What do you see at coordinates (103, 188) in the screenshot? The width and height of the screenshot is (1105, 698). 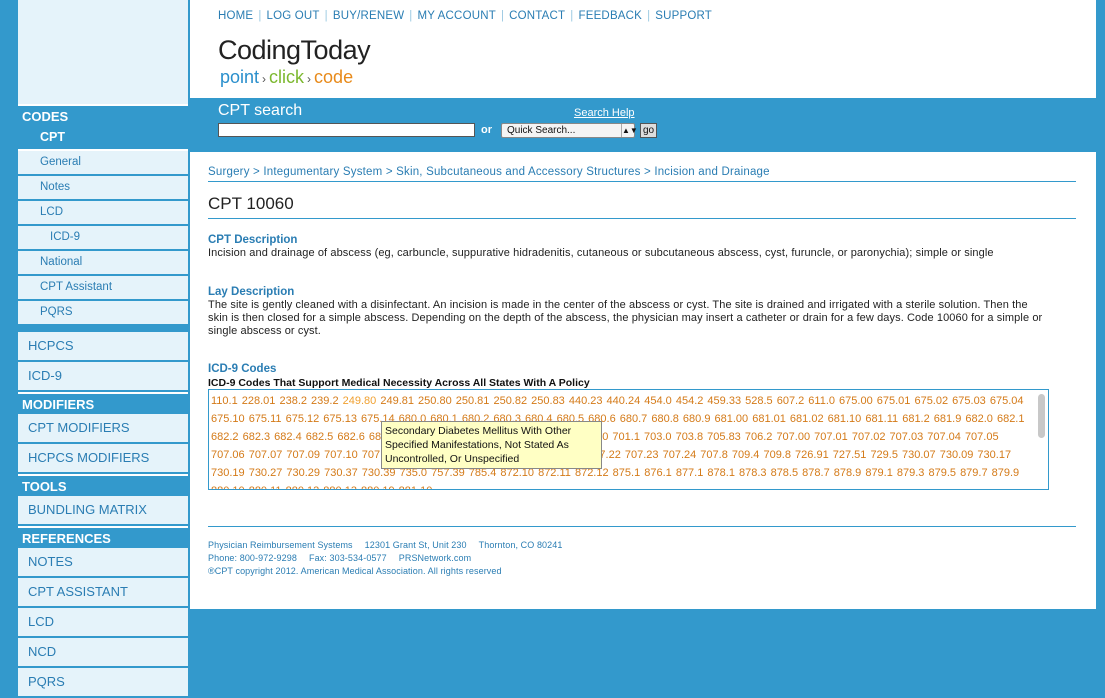 I see `sidebar-item-notes: Notes` at bounding box center [103, 188].